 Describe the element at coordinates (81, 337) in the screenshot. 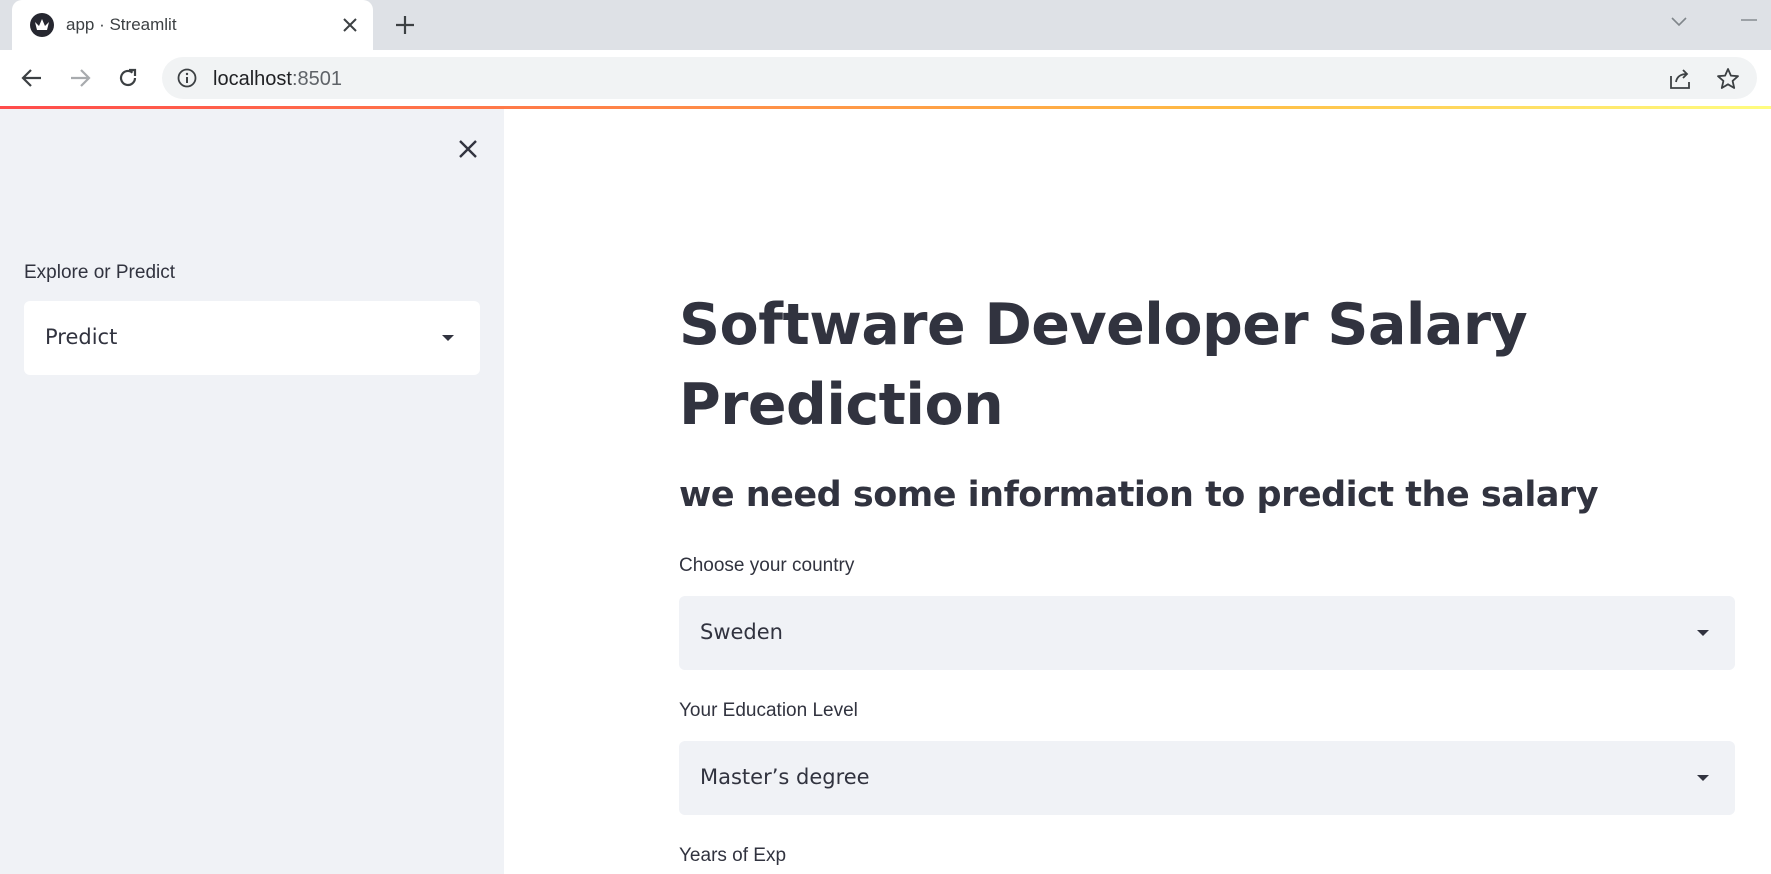

I see `explore-predict-value: Predict` at that location.